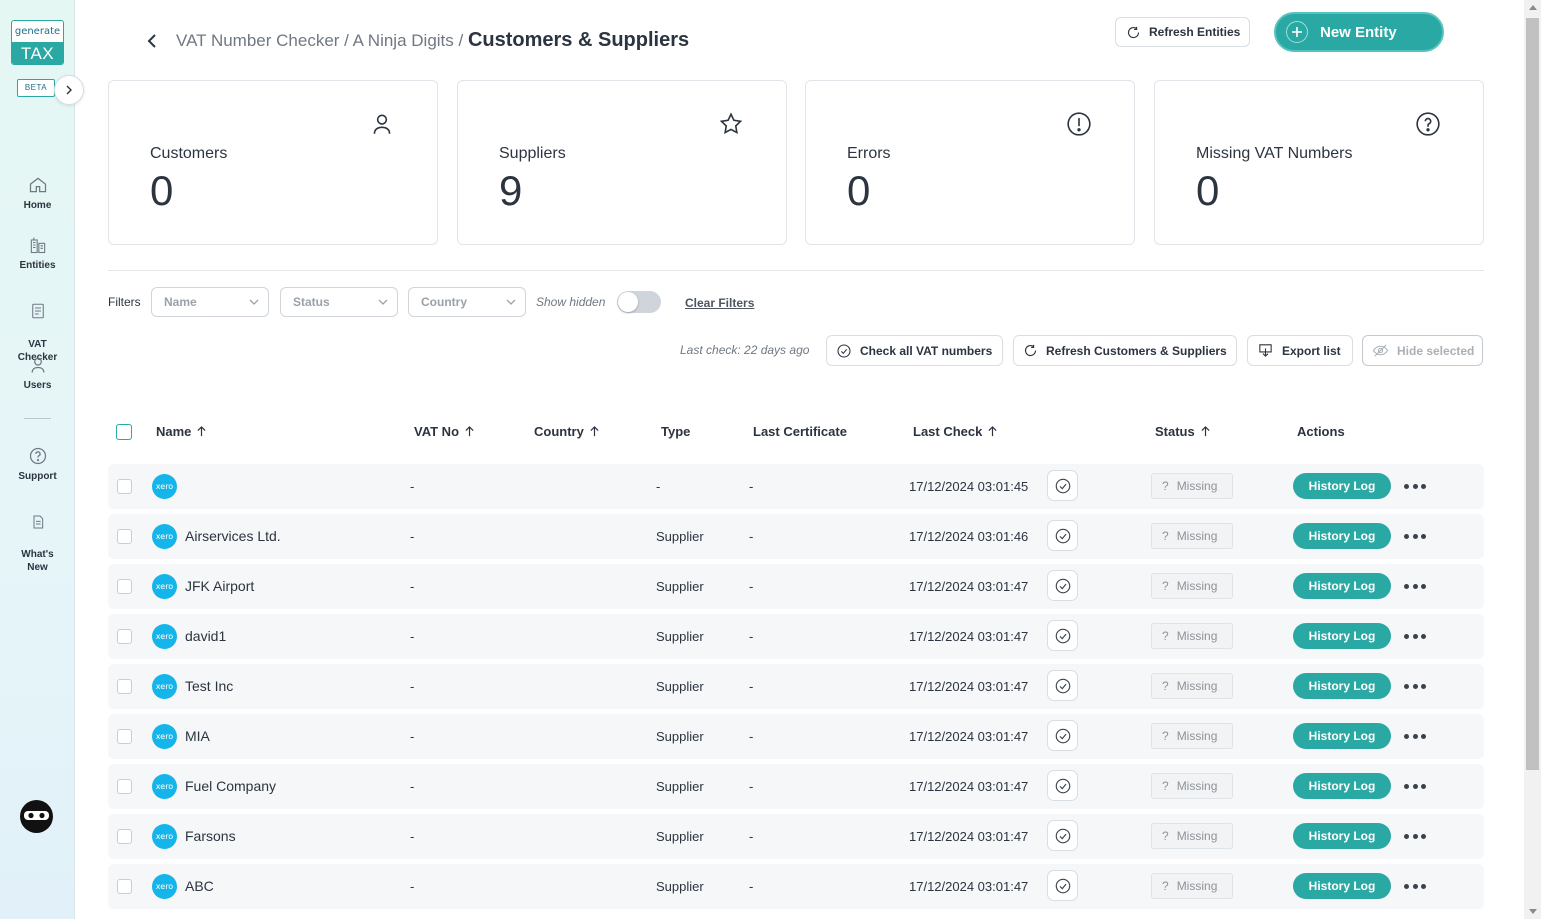  Describe the element at coordinates (970, 162) in the screenshot. I see `stat-card-errors: Errors 0` at that location.